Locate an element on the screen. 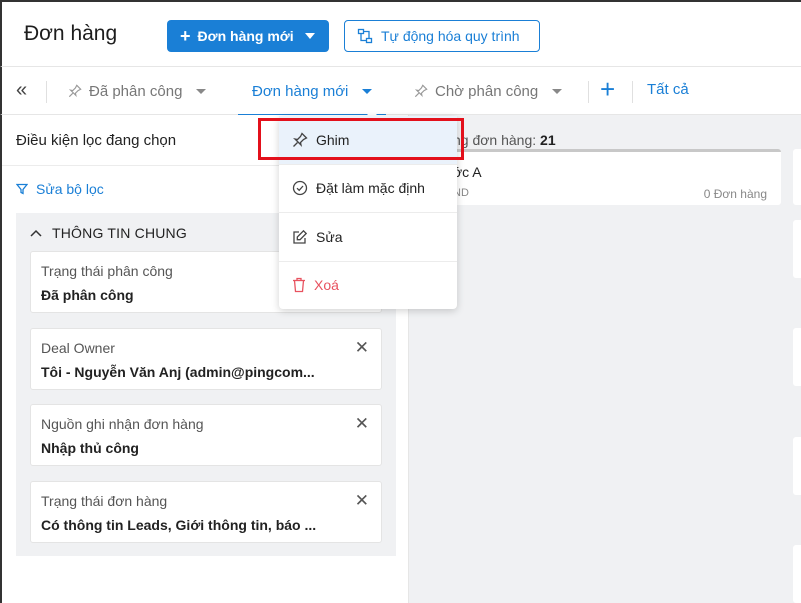  condition-label: Nguồn ghi nhận đơn hàng is located at coordinates (122, 424).